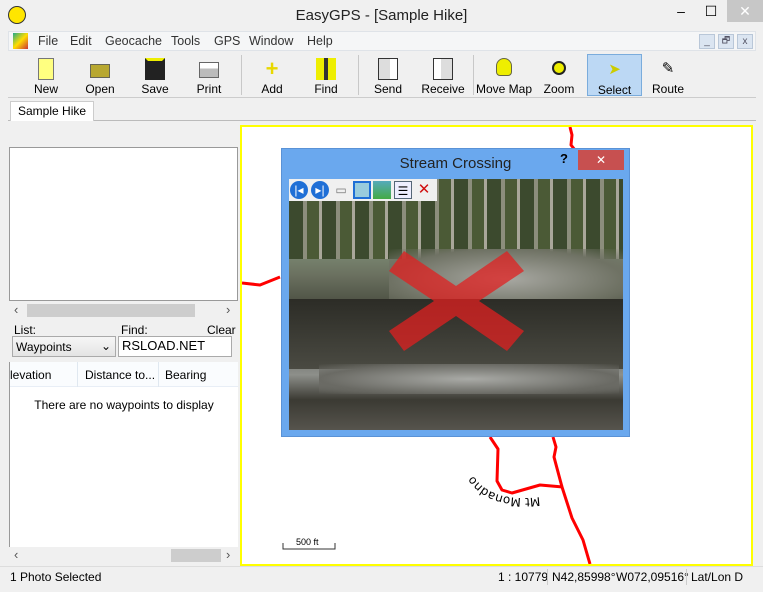  Describe the element at coordinates (25, 330) in the screenshot. I see `list-label: List:` at that location.